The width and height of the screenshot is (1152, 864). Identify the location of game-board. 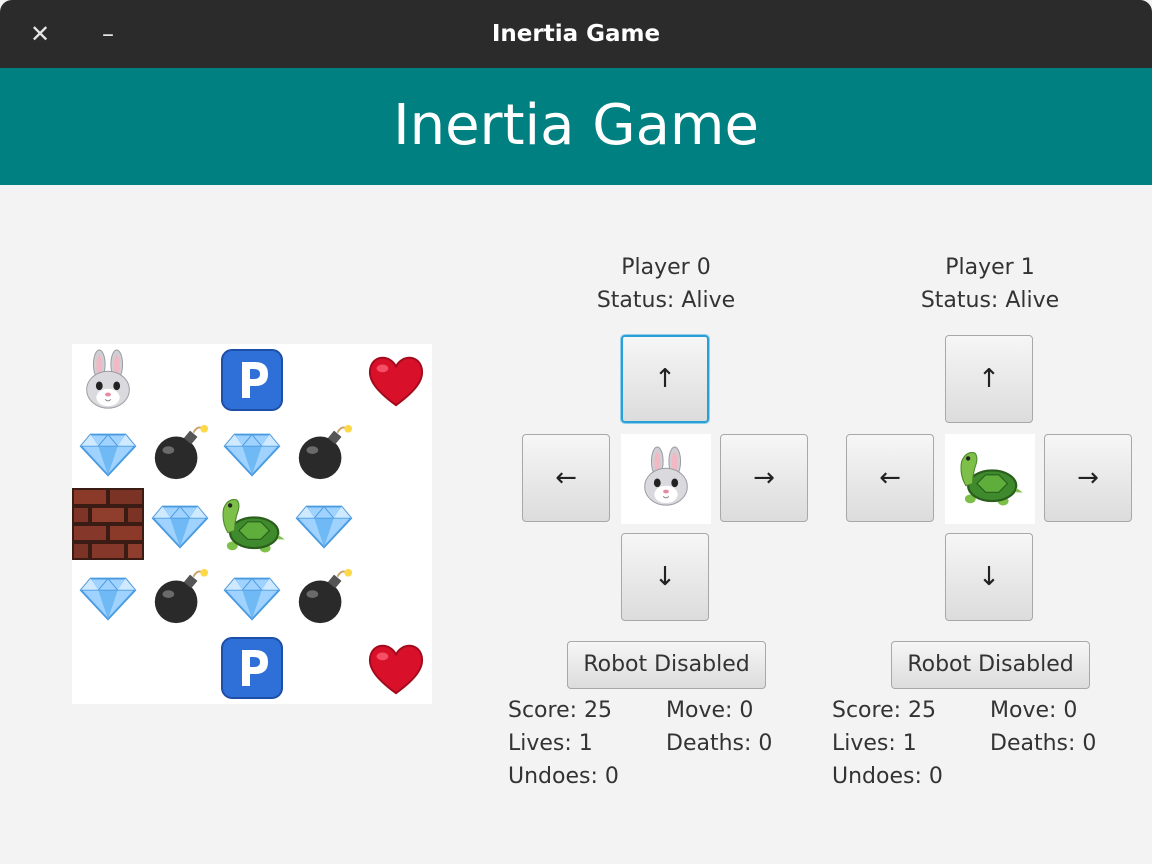
(252, 524).